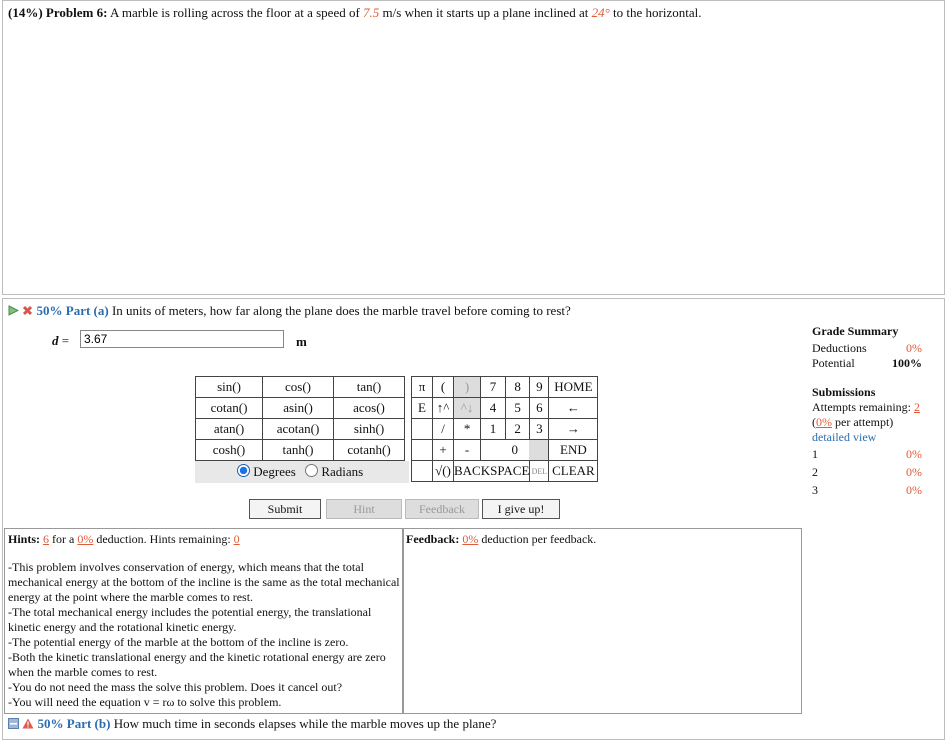 The width and height of the screenshot is (946, 741). I want to click on hints-remaining: 0, so click(236, 539).